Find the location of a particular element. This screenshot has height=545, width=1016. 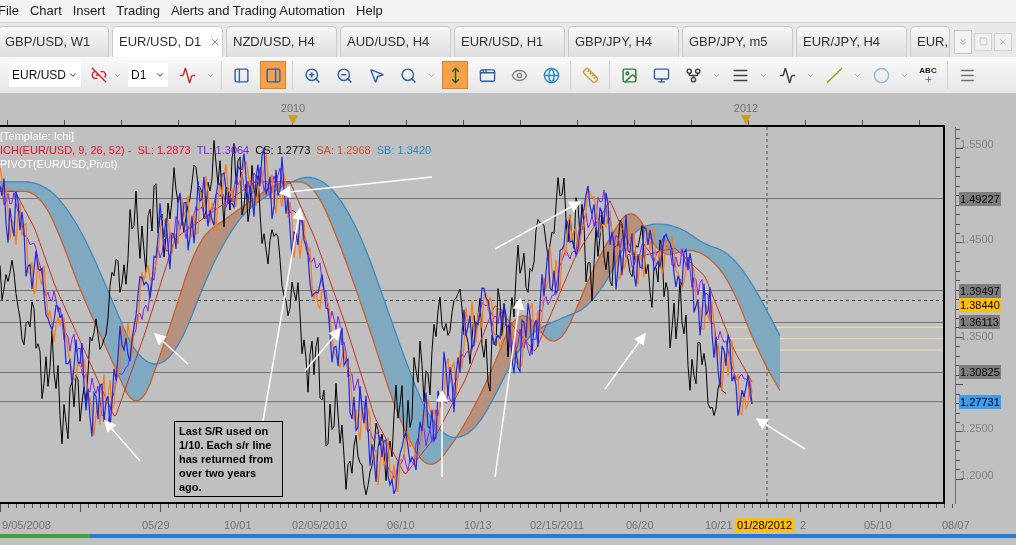

legend-text: ICH(EUR/USD, 9, 26, 52) - is located at coordinates (66, 150).